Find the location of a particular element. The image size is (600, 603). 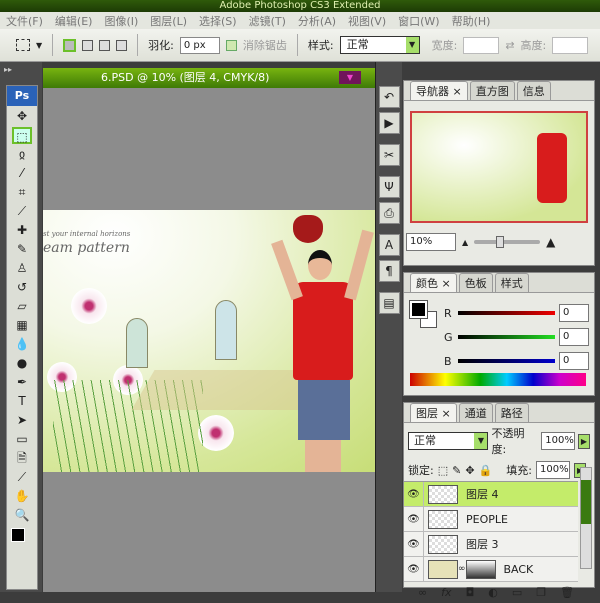

menu-filter: 滤镜(T) is located at coordinates (267, 21).